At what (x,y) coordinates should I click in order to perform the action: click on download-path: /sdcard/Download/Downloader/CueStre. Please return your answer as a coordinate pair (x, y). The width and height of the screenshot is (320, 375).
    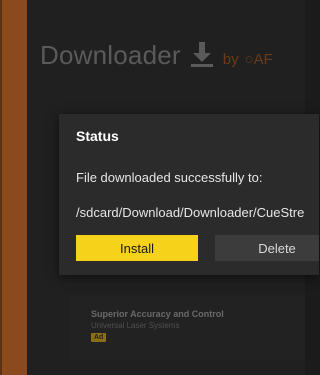
    Looking at the image, I should click on (190, 212).